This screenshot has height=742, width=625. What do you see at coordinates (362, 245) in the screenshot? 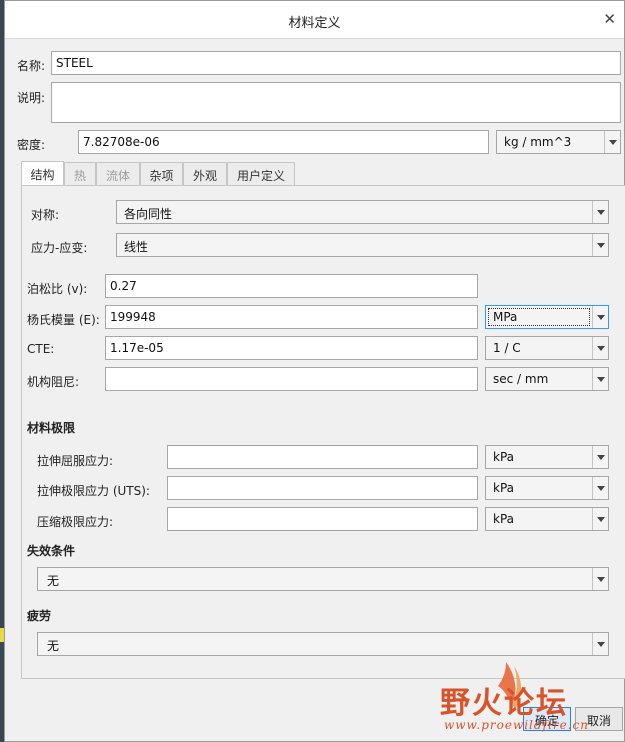
I see `stress-strain-select: 线性` at bounding box center [362, 245].